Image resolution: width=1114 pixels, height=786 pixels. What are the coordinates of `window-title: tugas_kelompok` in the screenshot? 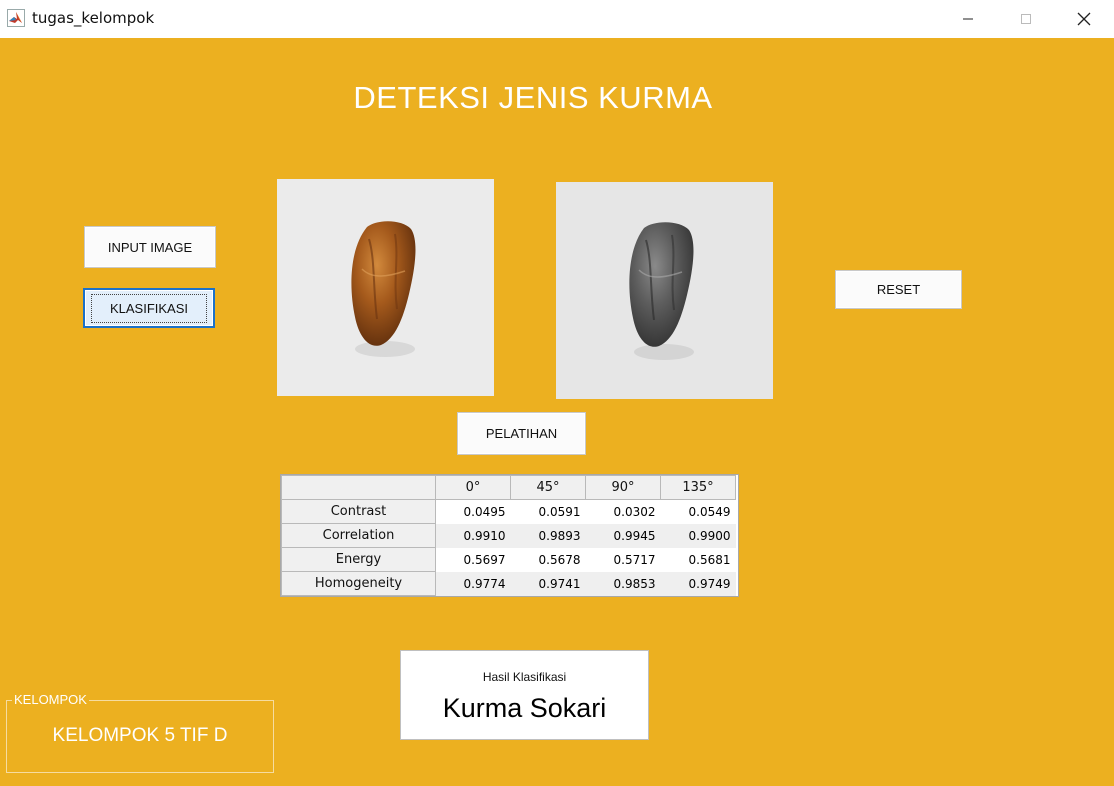 It's located at (93, 18).